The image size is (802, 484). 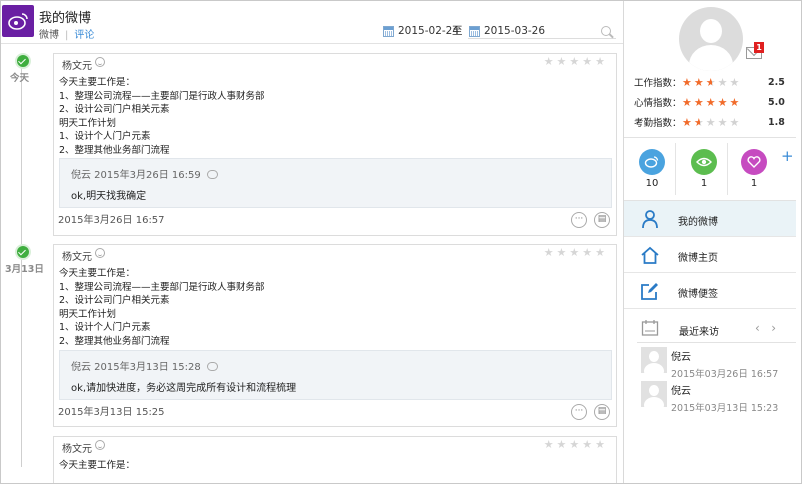 I want to click on reply-meta: 倪云 2015年3月26日 16:59, so click(x=136, y=175).